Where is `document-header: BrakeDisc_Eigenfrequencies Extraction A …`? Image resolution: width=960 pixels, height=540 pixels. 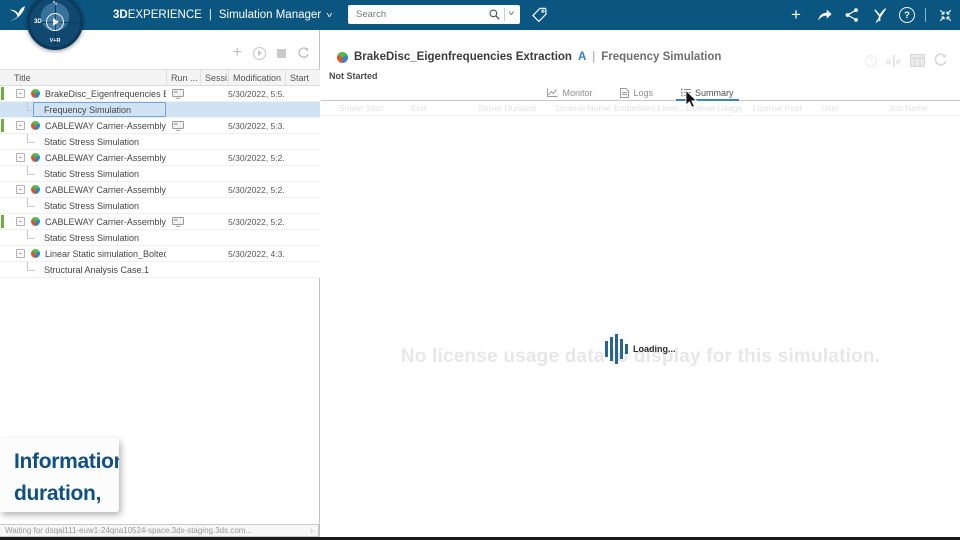
document-header: BrakeDisc_Eigenfrequencies Extraction A … is located at coordinates (529, 57).